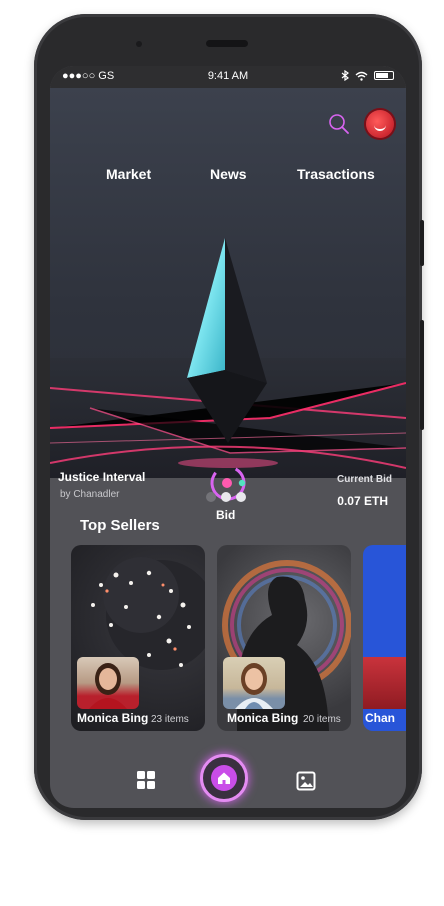  What do you see at coordinates (361, 124) in the screenshot?
I see `top-actions` at bounding box center [361, 124].